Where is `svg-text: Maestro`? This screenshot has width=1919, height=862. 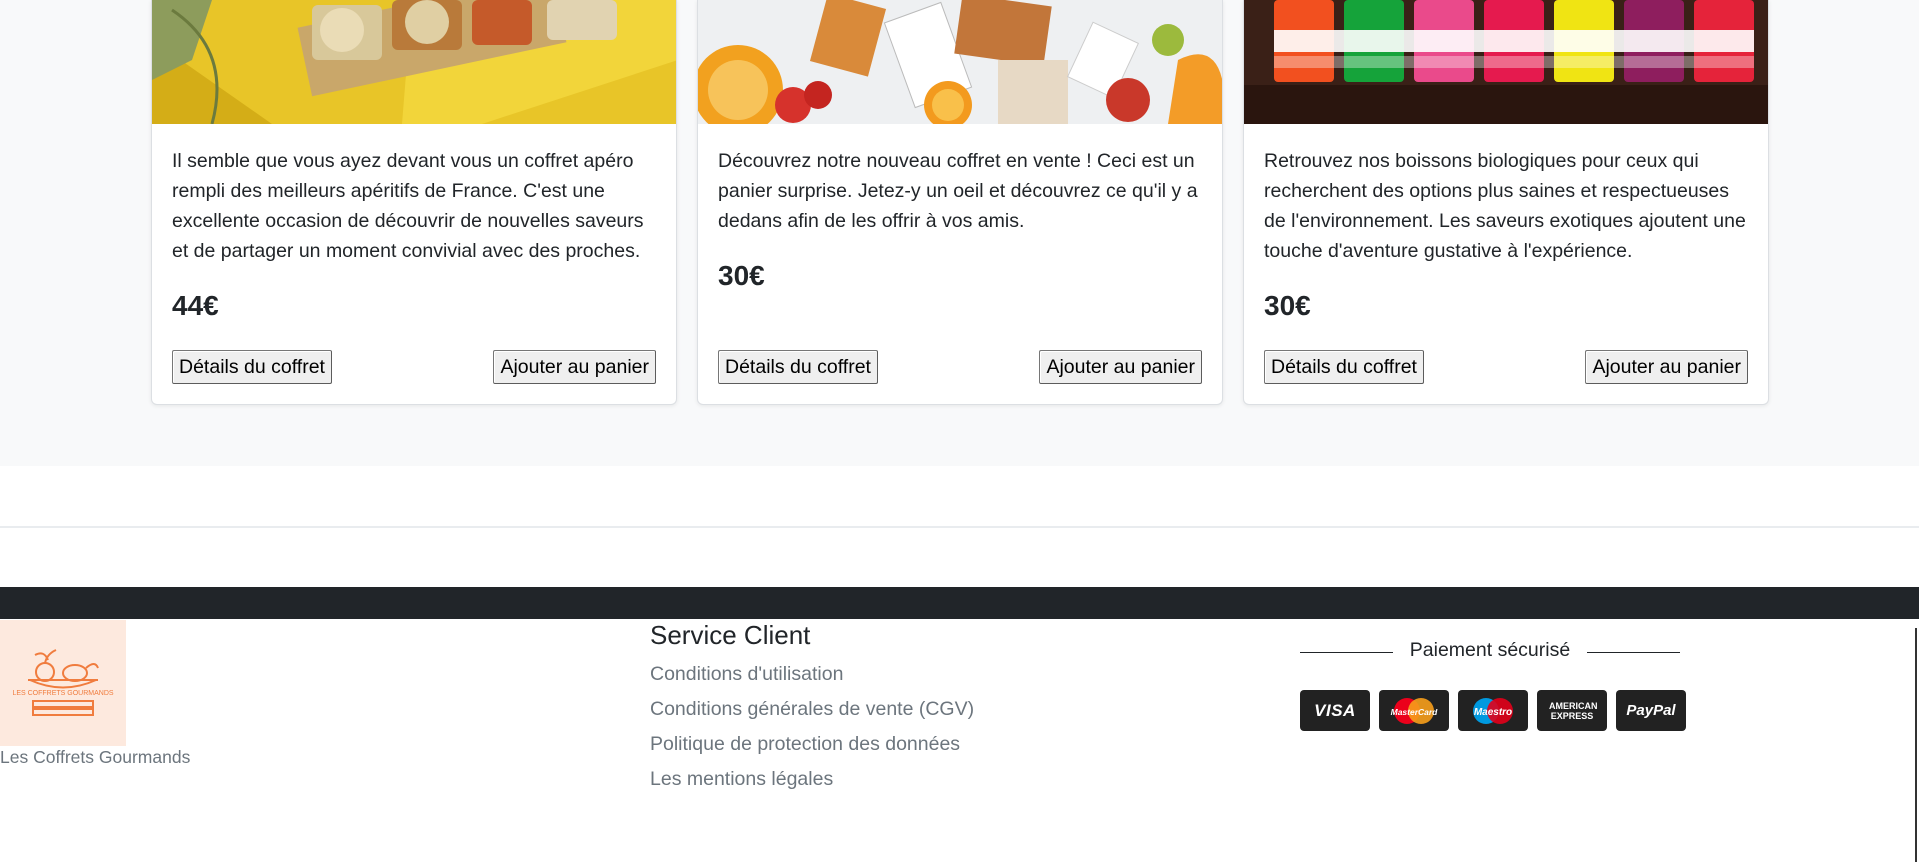
svg-text: Maestro is located at coordinates (1493, 712).